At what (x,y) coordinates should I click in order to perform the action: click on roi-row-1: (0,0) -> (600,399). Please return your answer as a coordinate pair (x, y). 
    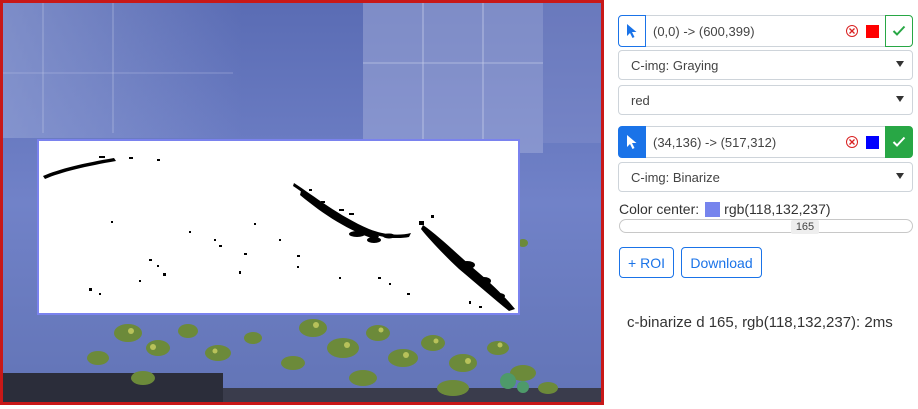
    Looking at the image, I should click on (765, 31).